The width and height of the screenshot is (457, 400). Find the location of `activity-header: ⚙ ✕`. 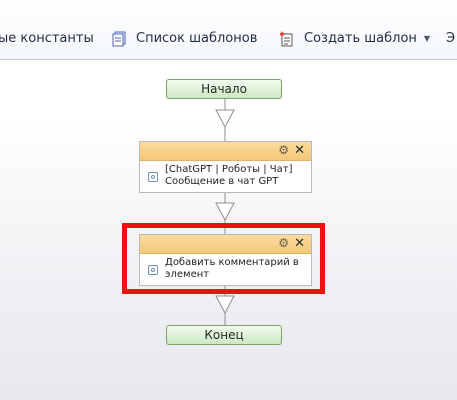

activity-header: ⚙ ✕ is located at coordinates (225, 151).